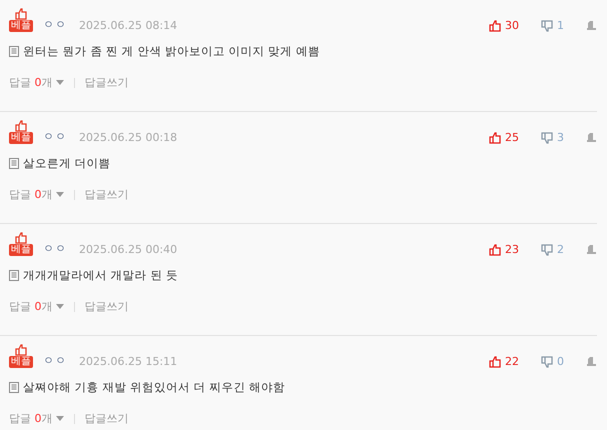 This screenshot has width=607, height=430. What do you see at coordinates (128, 249) in the screenshot?
I see `comment-date: 2025.06.25 00:40` at bounding box center [128, 249].